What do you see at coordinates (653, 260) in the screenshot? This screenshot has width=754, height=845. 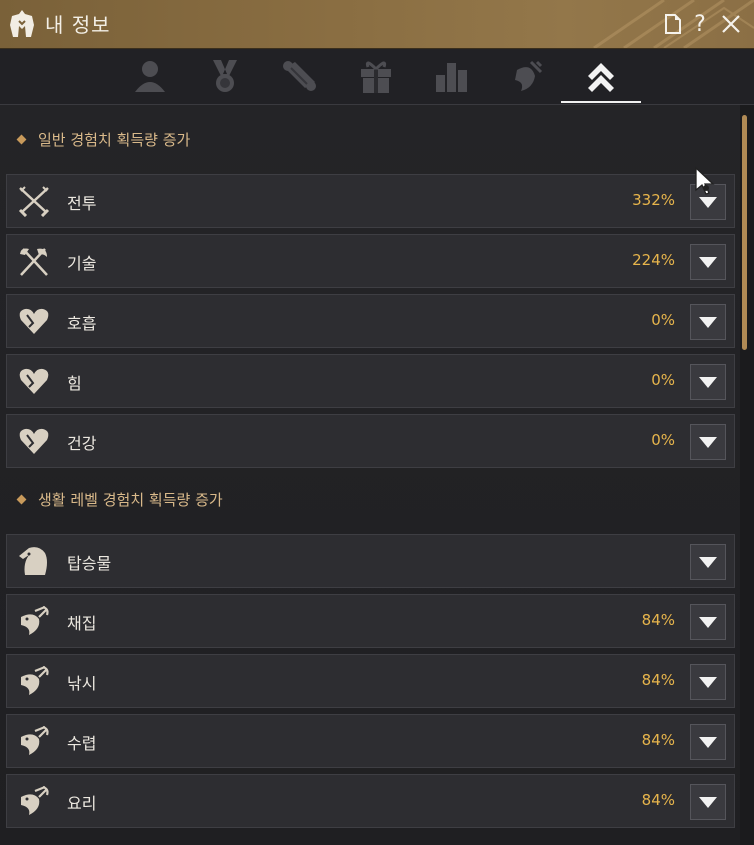 I see `row-value: 224%` at bounding box center [653, 260].